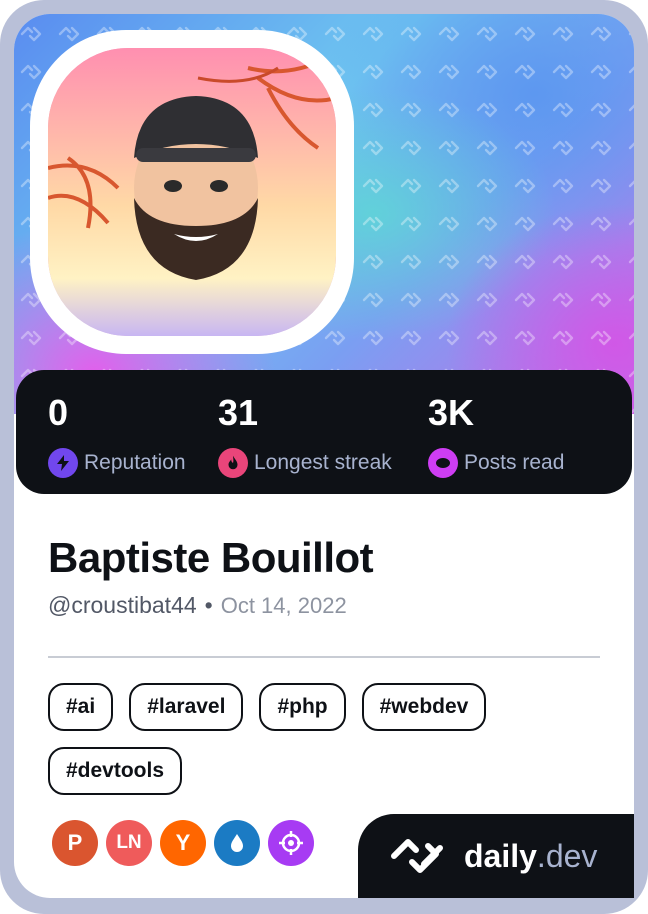 The image size is (648, 914). I want to click on stat-value: 31, so click(238, 412).